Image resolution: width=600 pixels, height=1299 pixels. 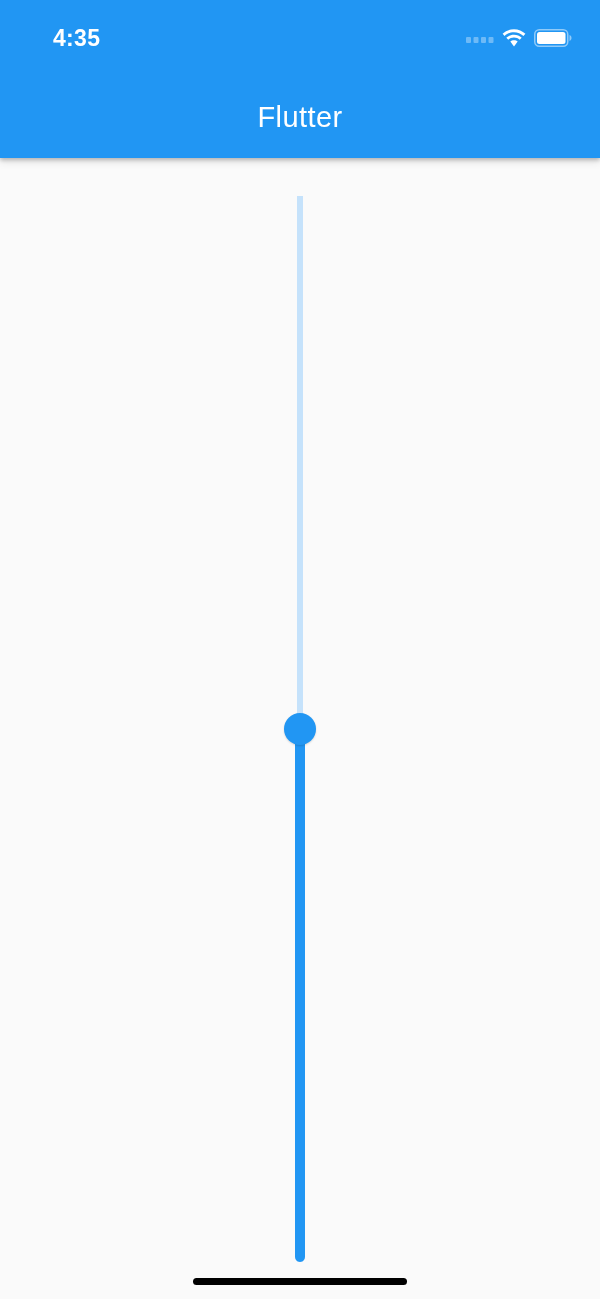 I want to click on status-time: 4:35, so click(x=77, y=38).